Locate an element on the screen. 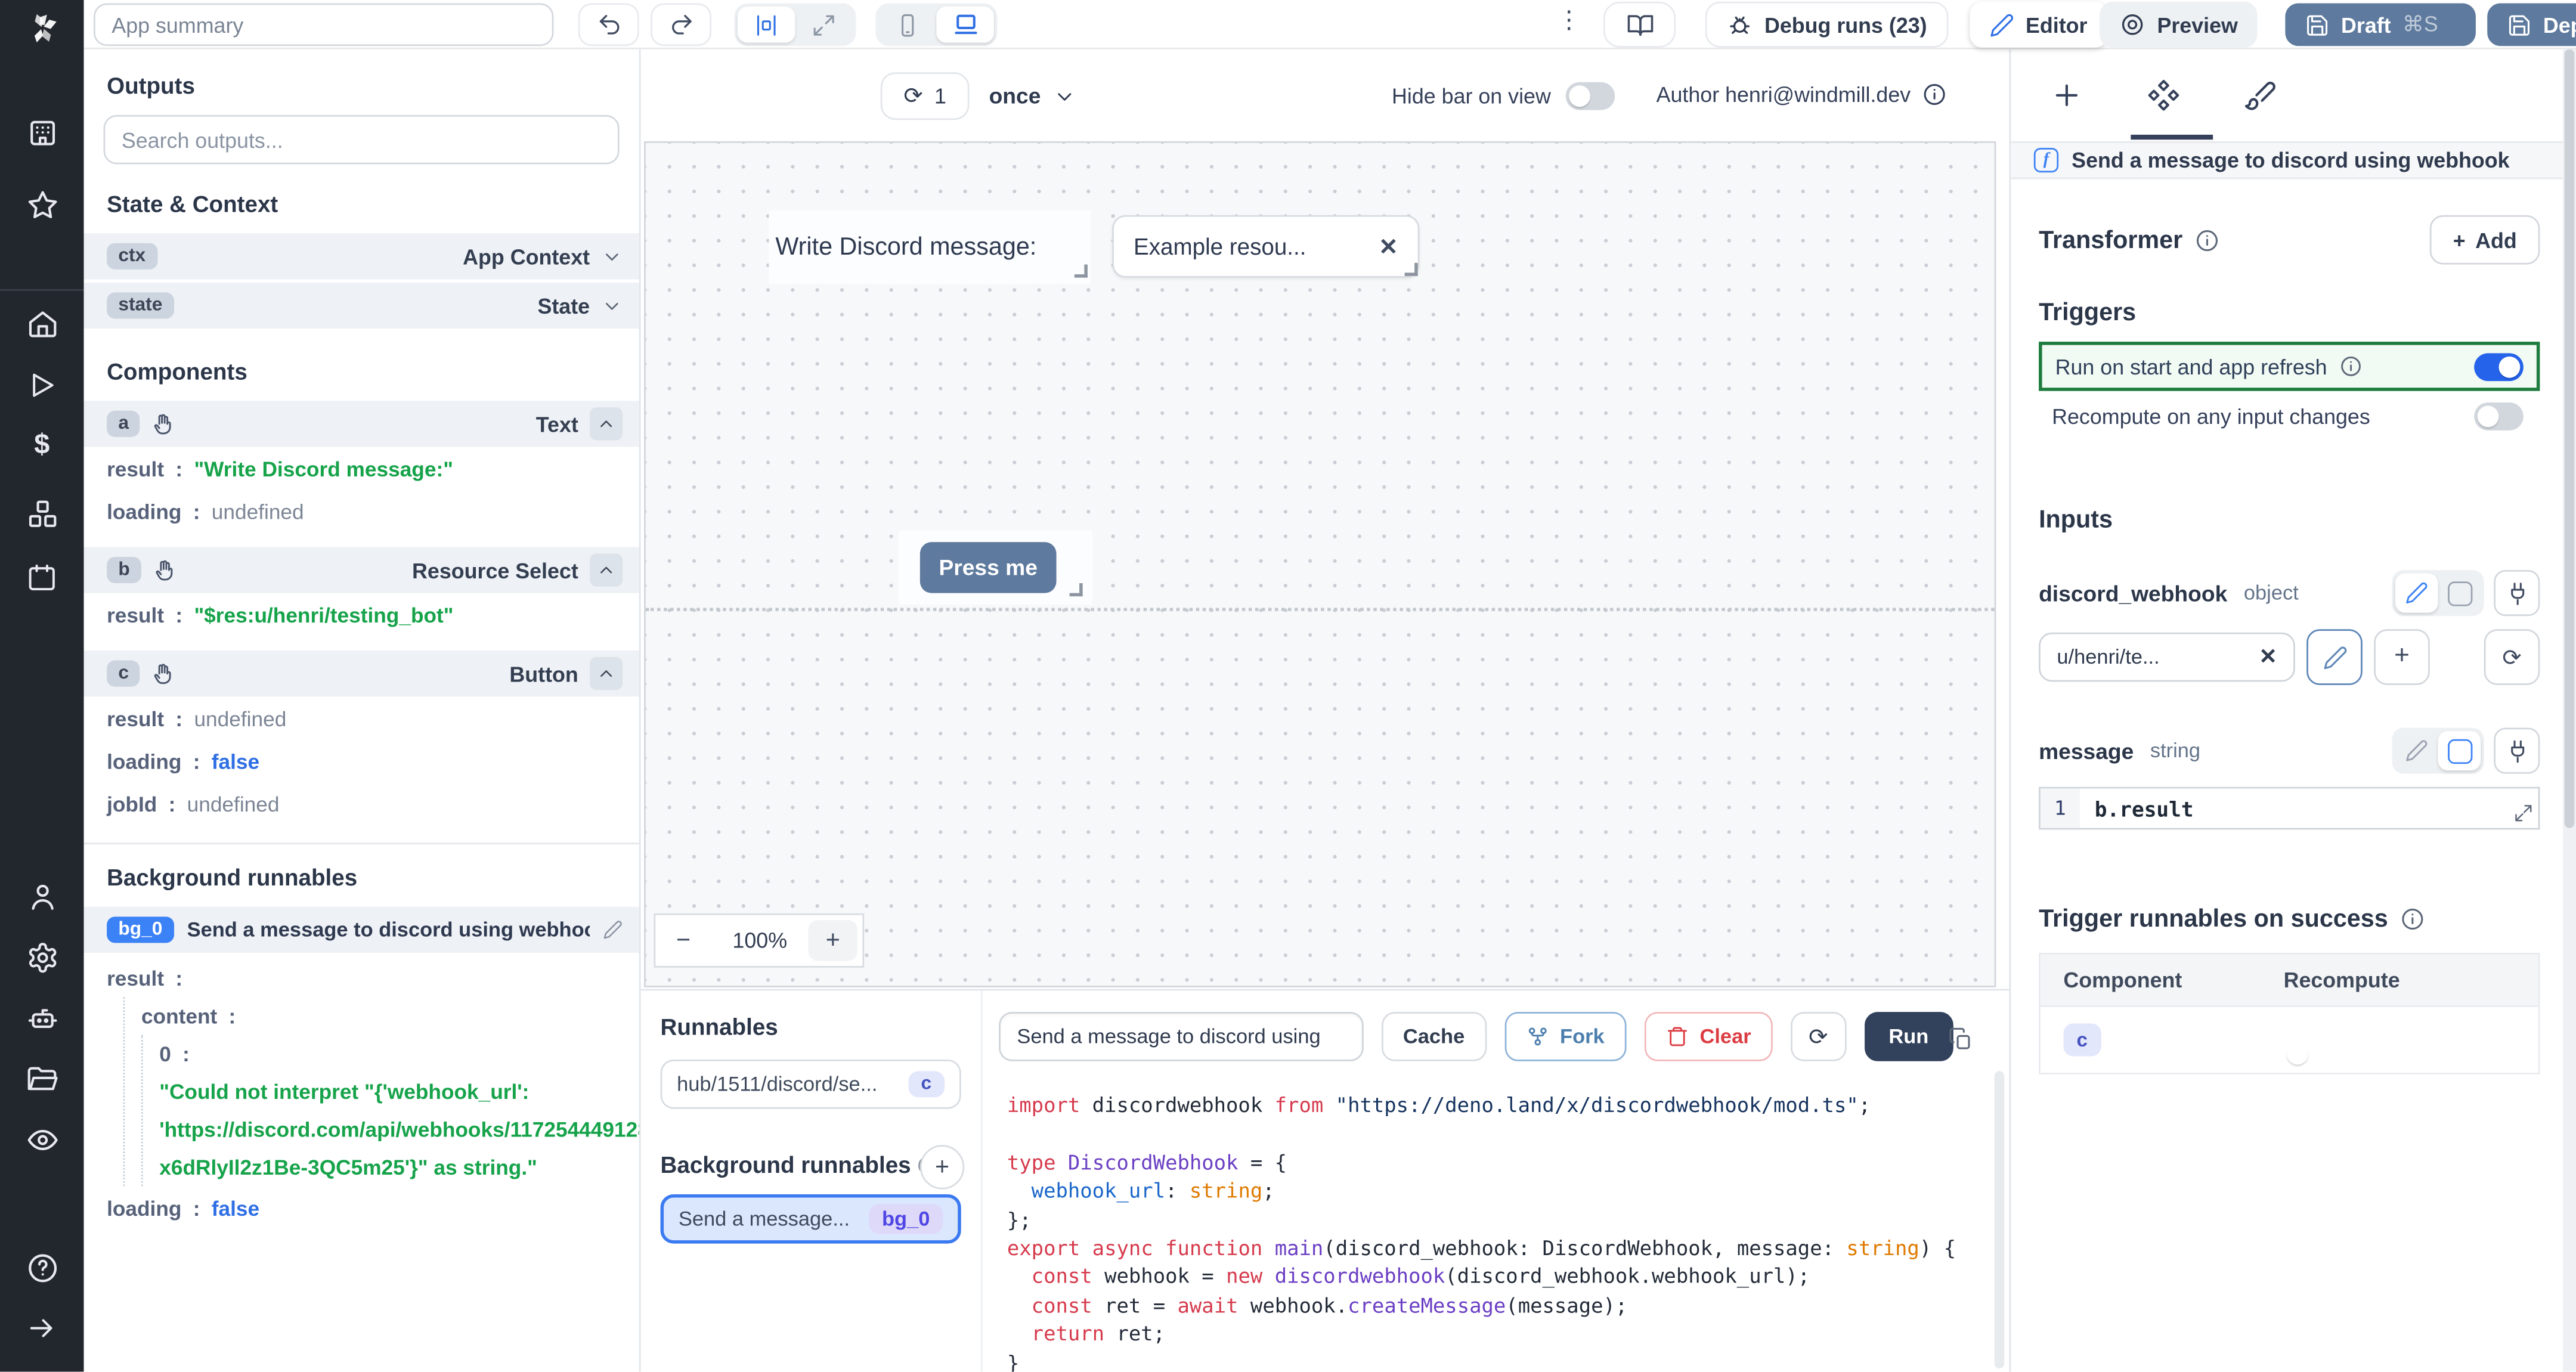 Image resolution: width=2576 pixels, height=1372 pixels. rail-runs-icon is located at coordinates (42, 384).